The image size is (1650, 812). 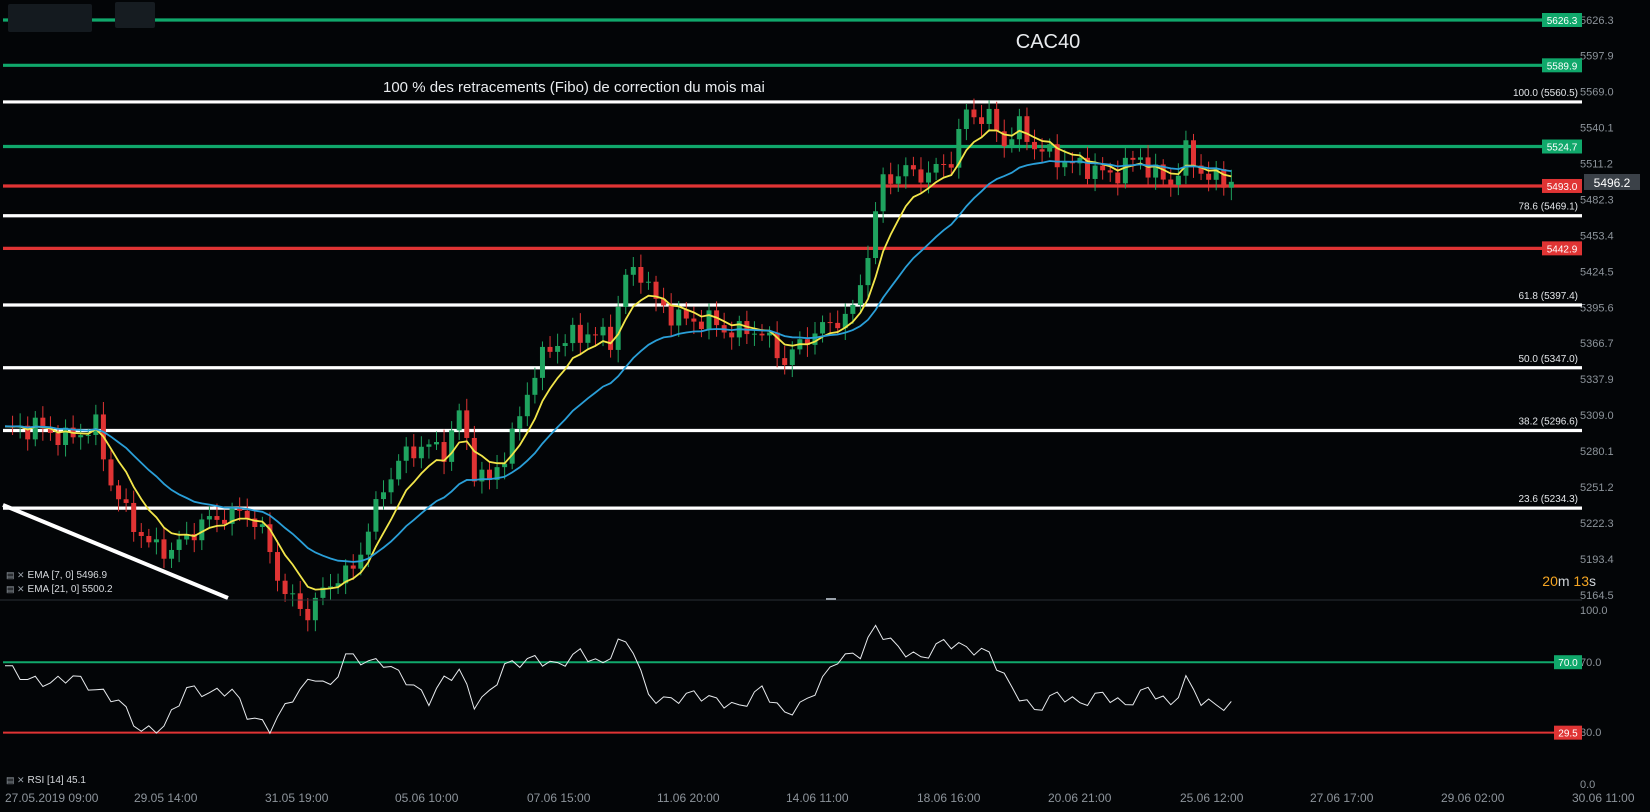 I want to click on rsi-line, so click(x=618, y=679).